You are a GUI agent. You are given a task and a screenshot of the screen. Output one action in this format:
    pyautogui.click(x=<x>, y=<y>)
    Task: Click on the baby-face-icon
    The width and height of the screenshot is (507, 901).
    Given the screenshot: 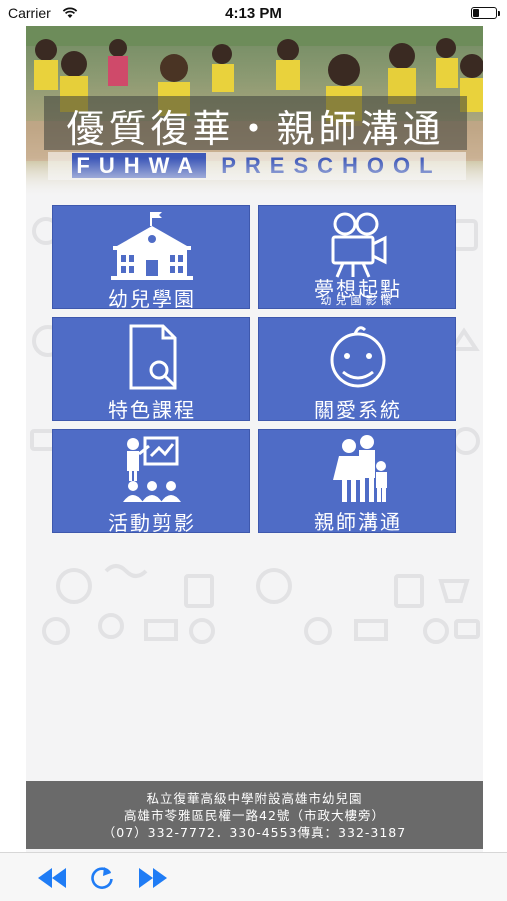 What is the action you would take?
    pyautogui.click(x=358, y=357)
    